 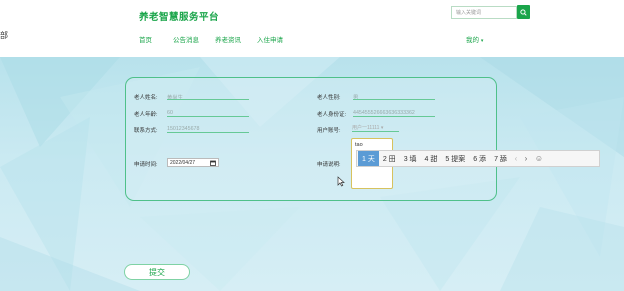 What do you see at coordinates (389, 158) in the screenshot?
I see `ime-candidate-2: 2 田` at bounding box center [389, 158].